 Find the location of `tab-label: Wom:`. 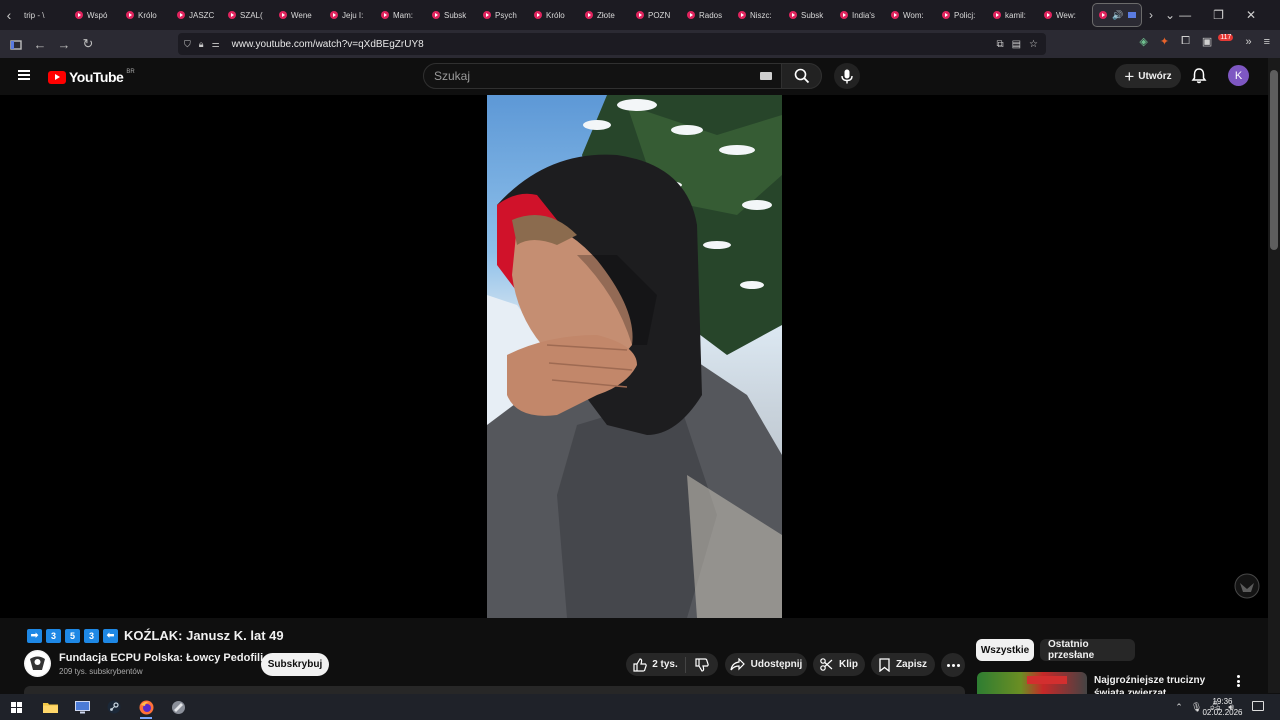

tab-label: Wom: is located at coordinates (913, 15).